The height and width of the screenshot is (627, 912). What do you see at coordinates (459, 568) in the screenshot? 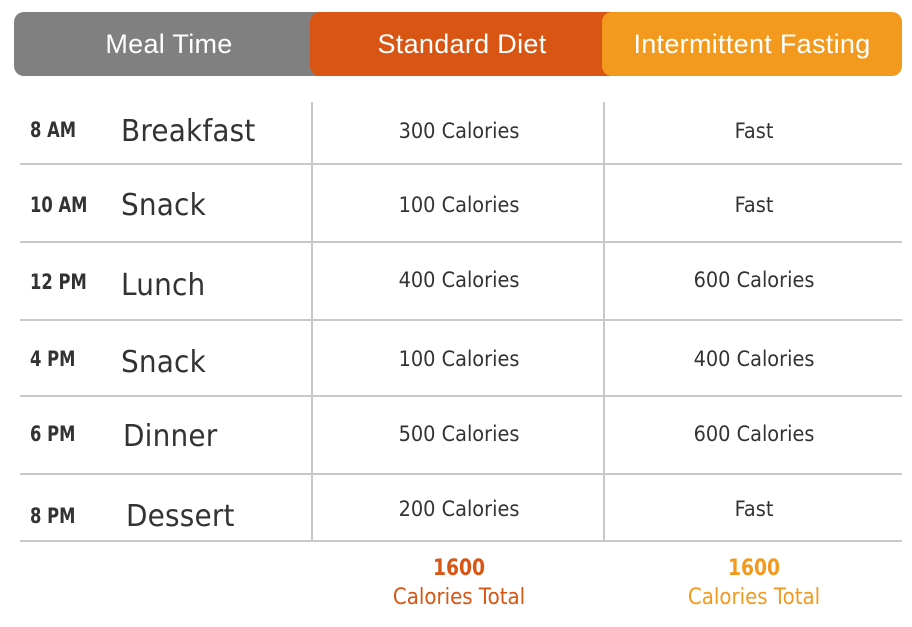
I see `standard-total-value: 1600` at bounding box center [459, 568].